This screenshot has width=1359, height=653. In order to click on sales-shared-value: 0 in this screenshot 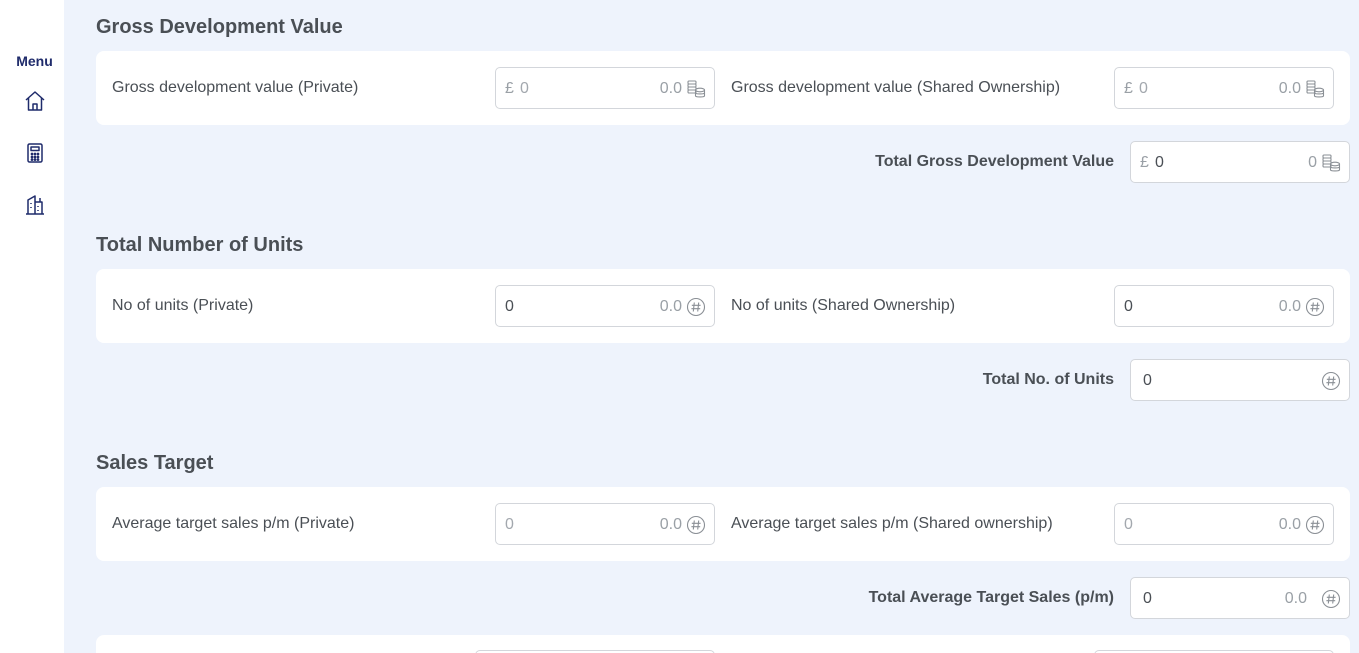, I will do `click(1128, 524)`.